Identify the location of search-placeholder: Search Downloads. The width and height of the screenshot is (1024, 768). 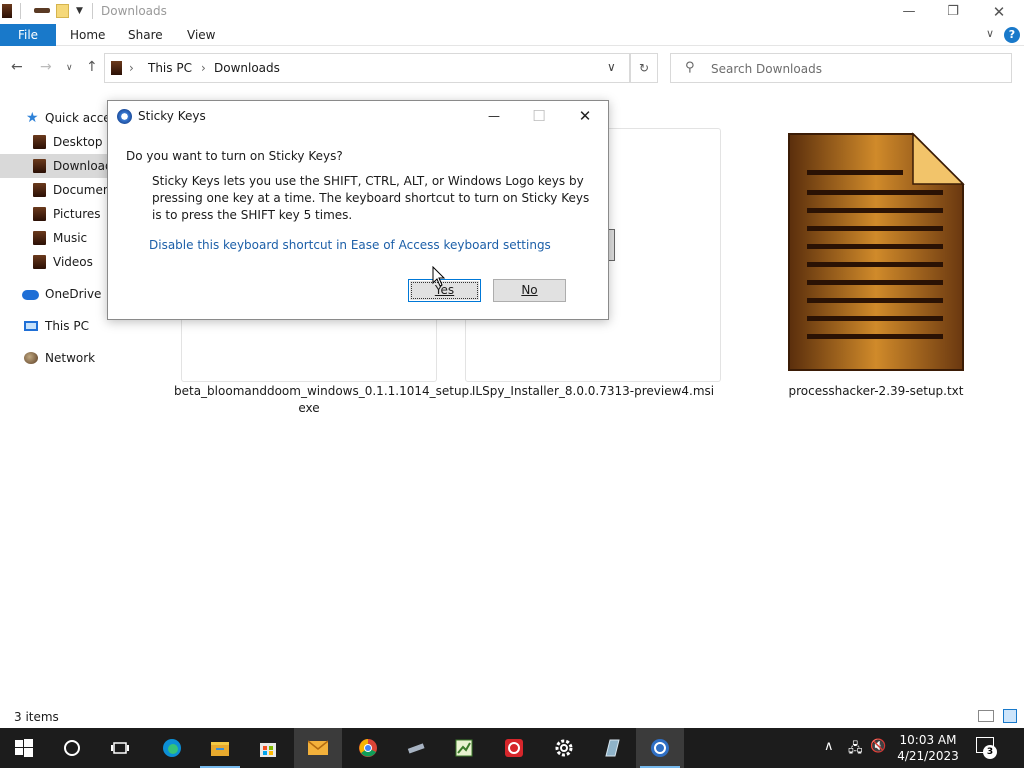
(766, 69).